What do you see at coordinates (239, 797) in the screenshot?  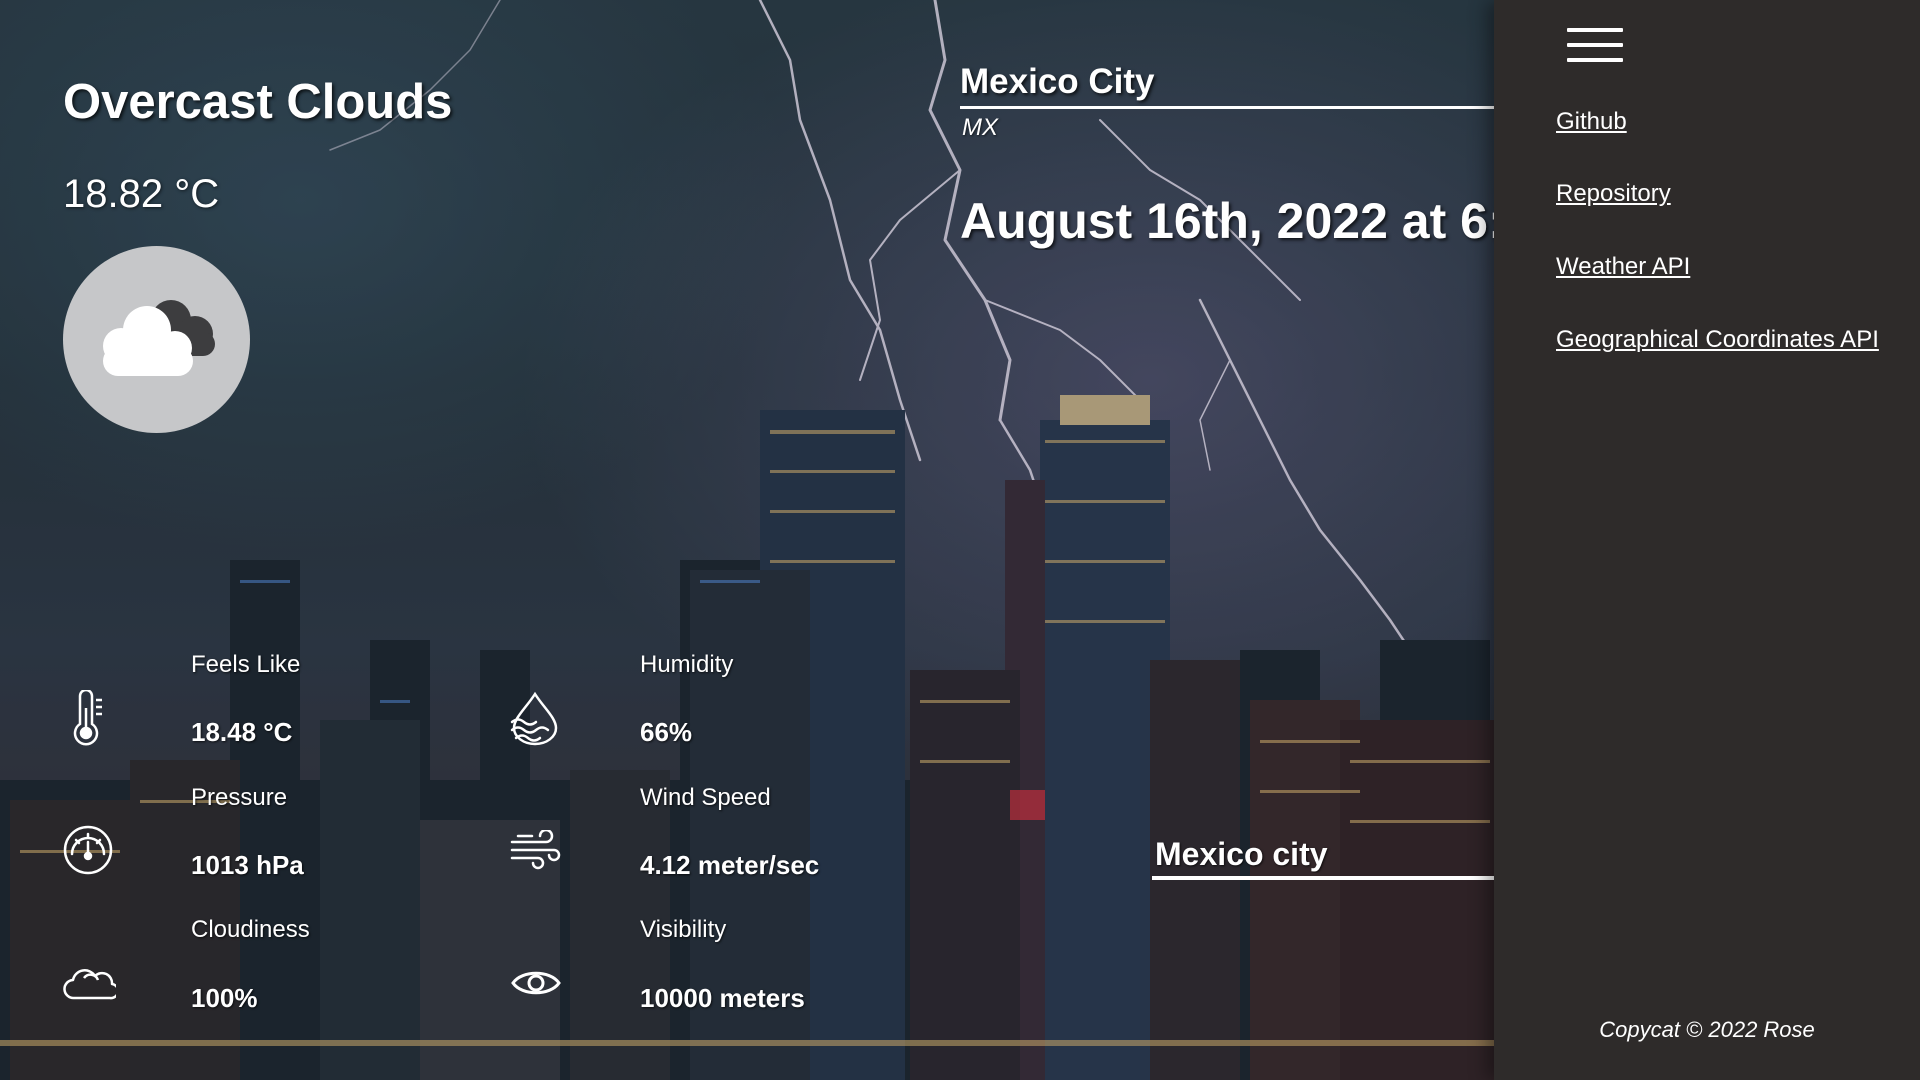 I see `pressure-label: Pressure` at bounding box center [239, 797].